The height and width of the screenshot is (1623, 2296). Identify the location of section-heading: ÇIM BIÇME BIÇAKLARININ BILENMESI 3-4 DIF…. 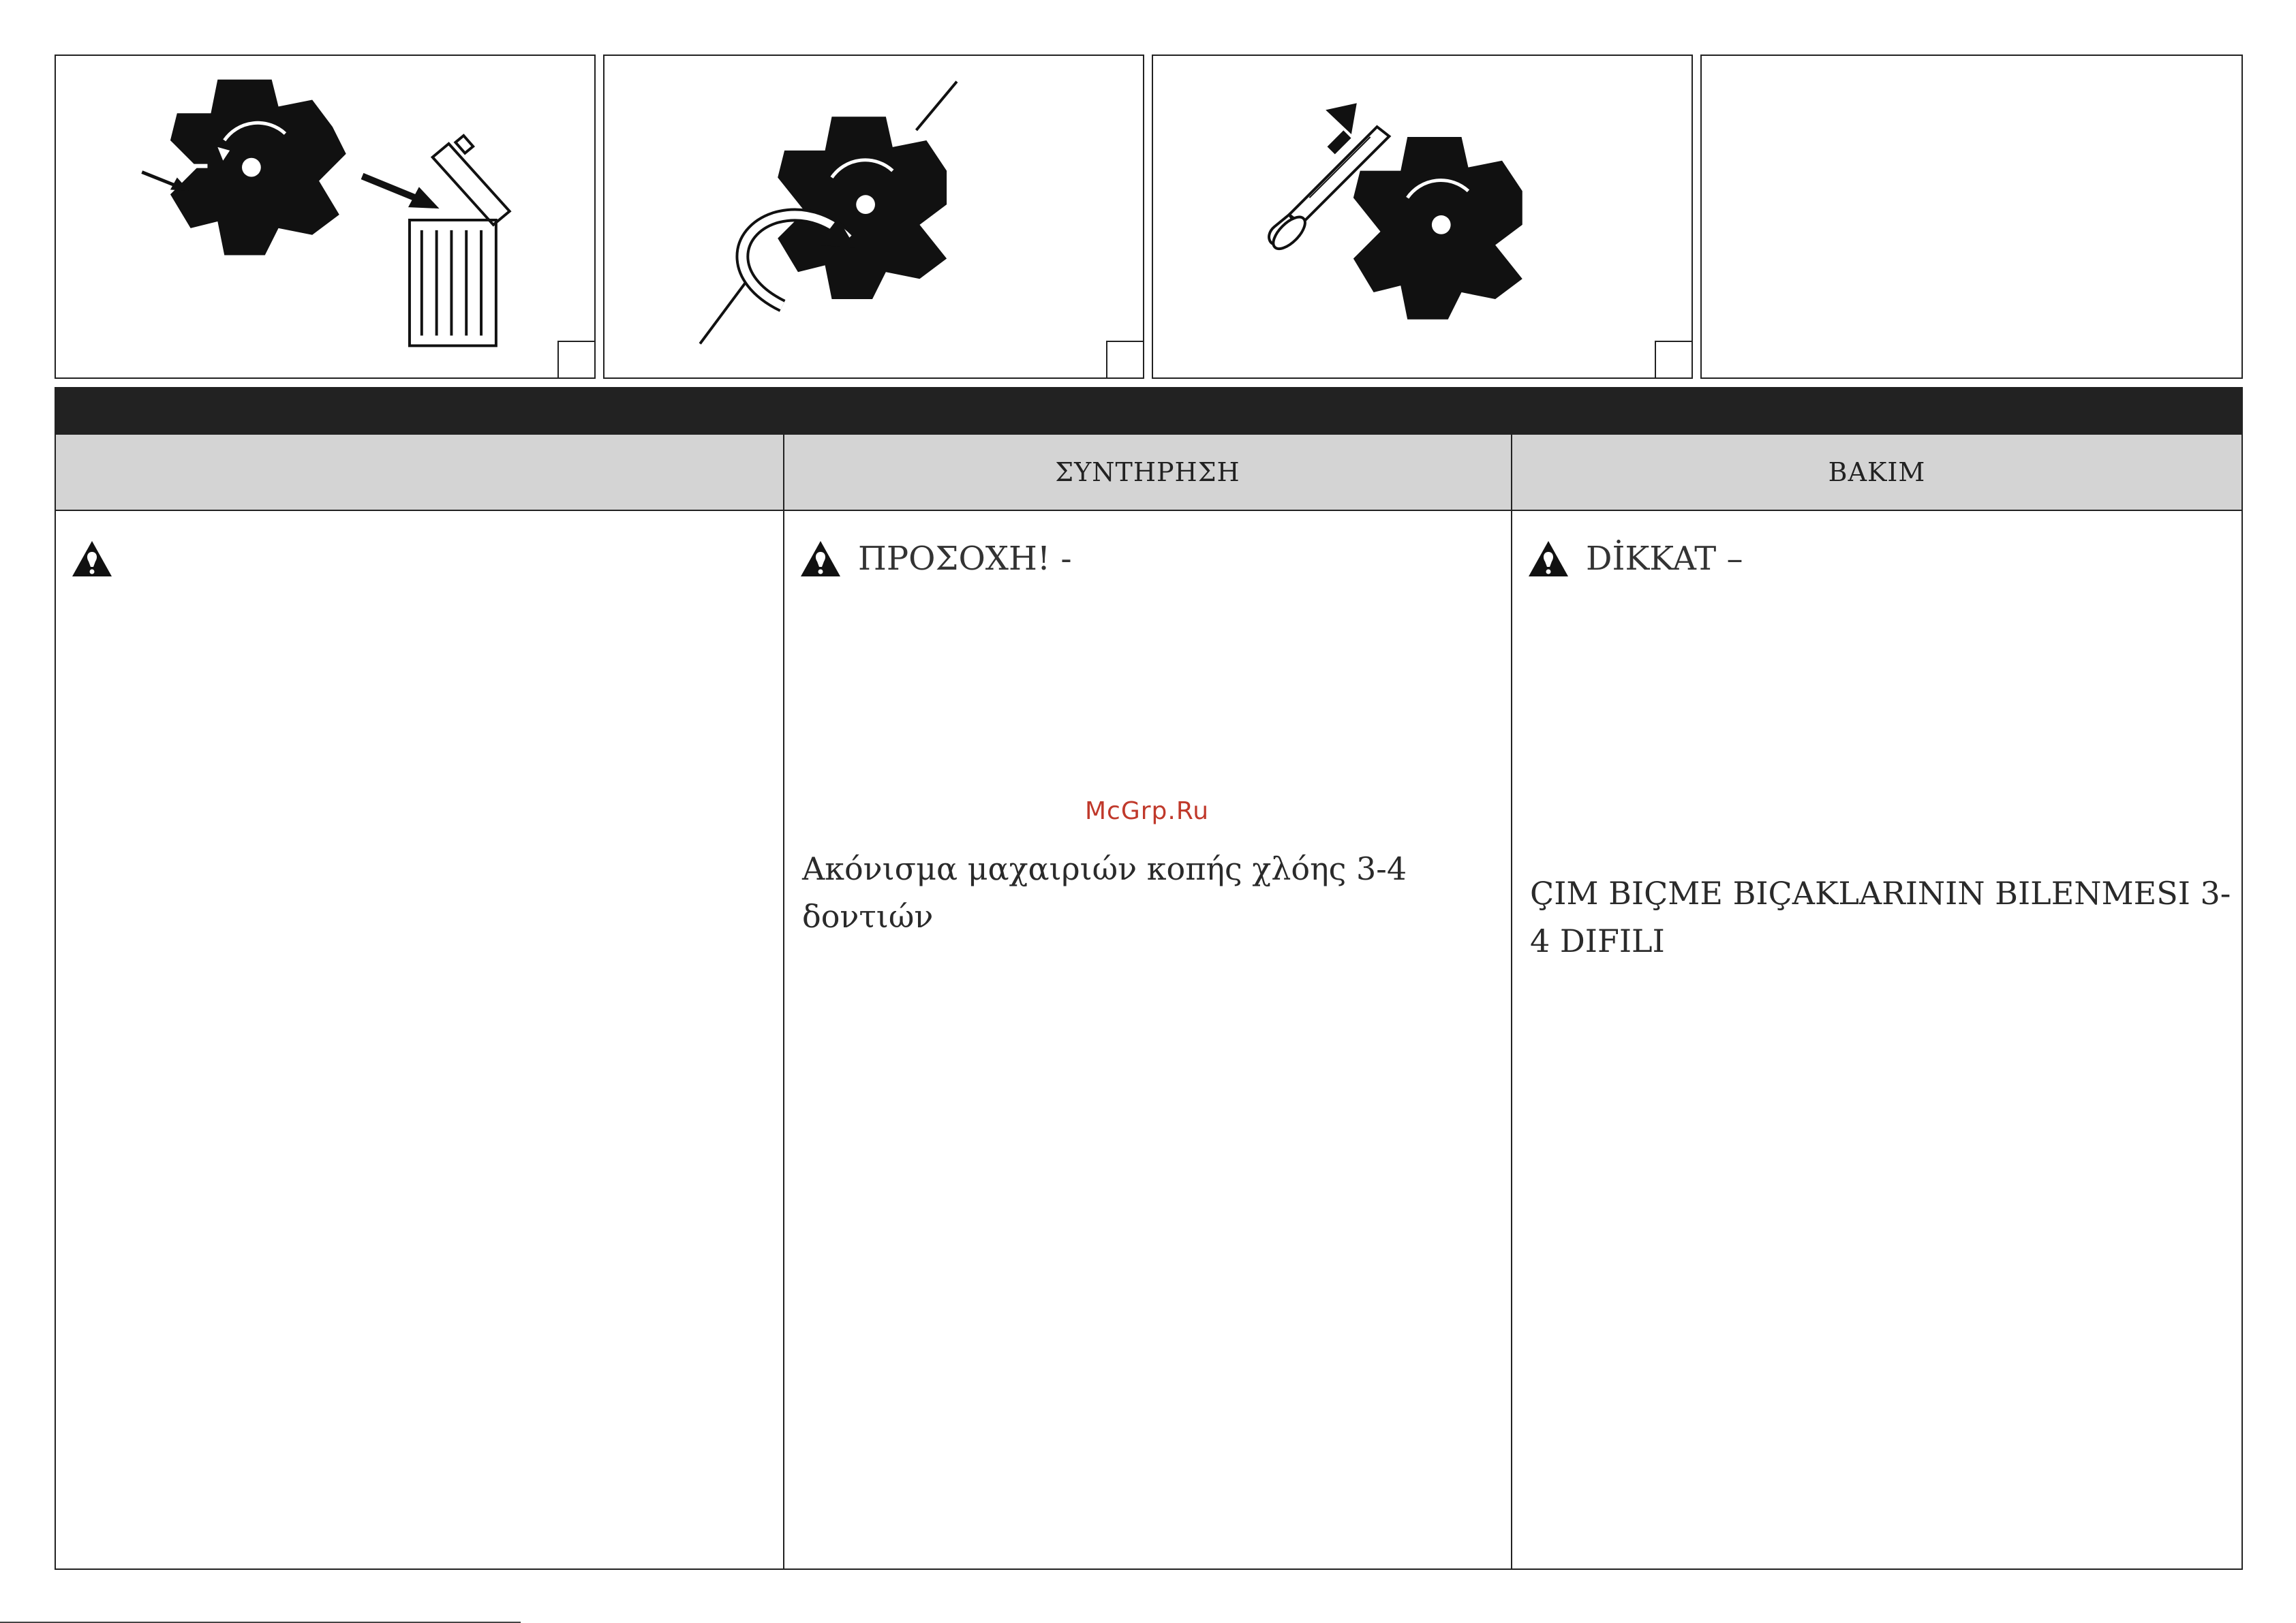
(1880, 917).